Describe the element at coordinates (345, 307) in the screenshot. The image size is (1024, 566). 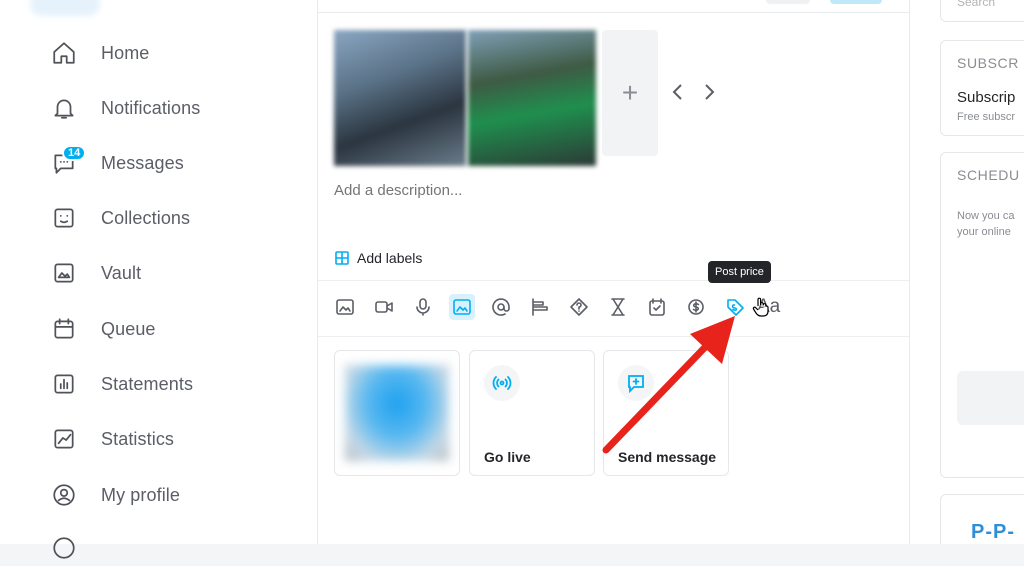
I see `image-icon` at that location.